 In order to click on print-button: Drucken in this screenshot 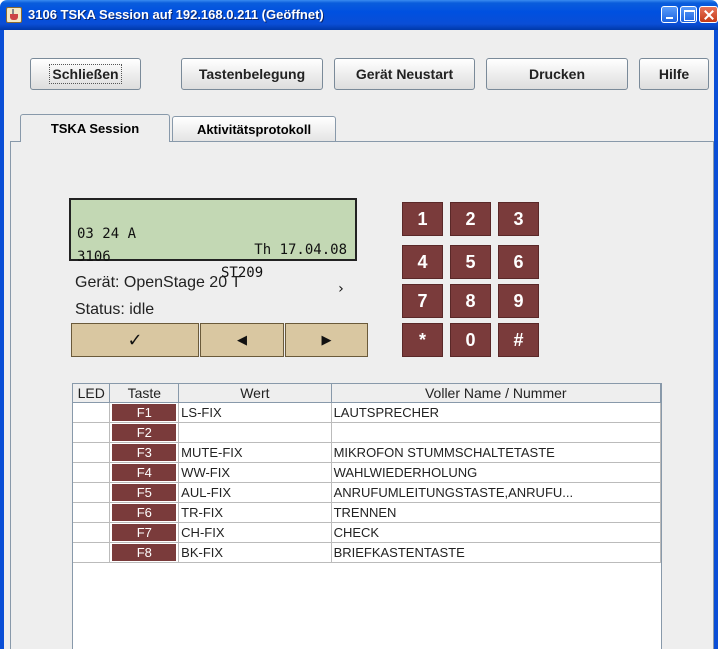, I will do `click(557, 74)`.